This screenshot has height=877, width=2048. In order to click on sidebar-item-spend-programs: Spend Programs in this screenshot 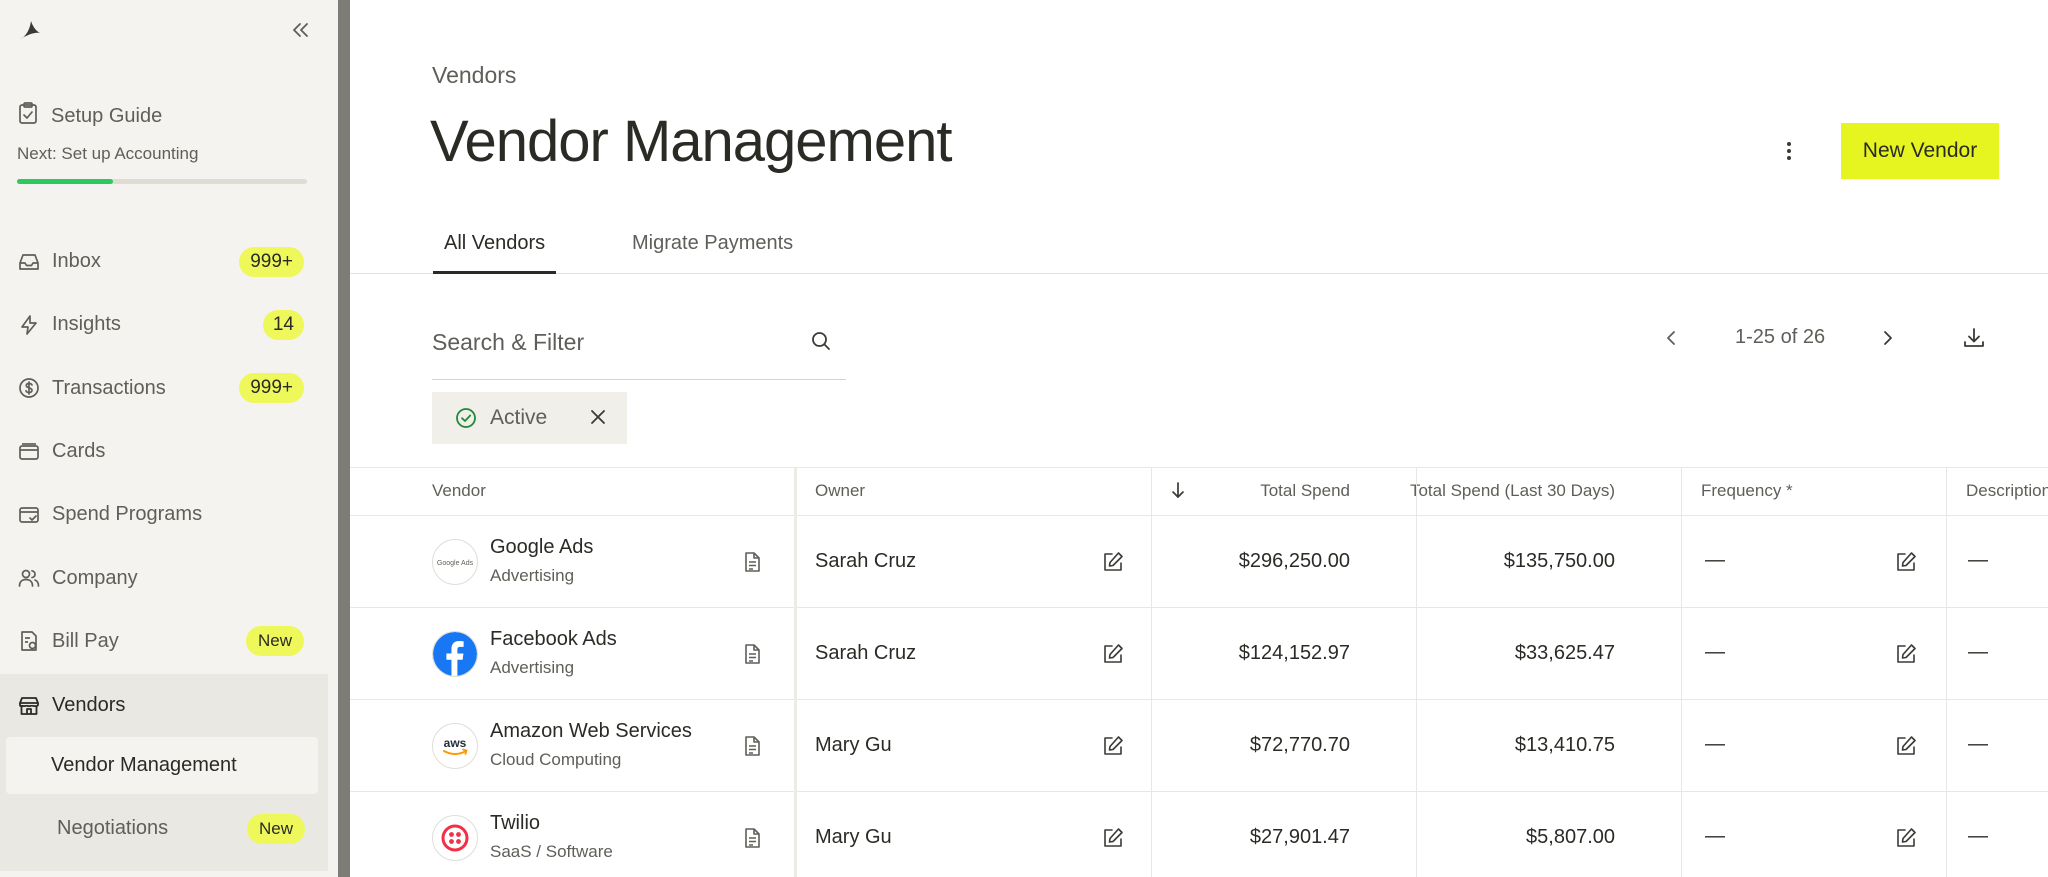, I will do `click(169, 514)`.